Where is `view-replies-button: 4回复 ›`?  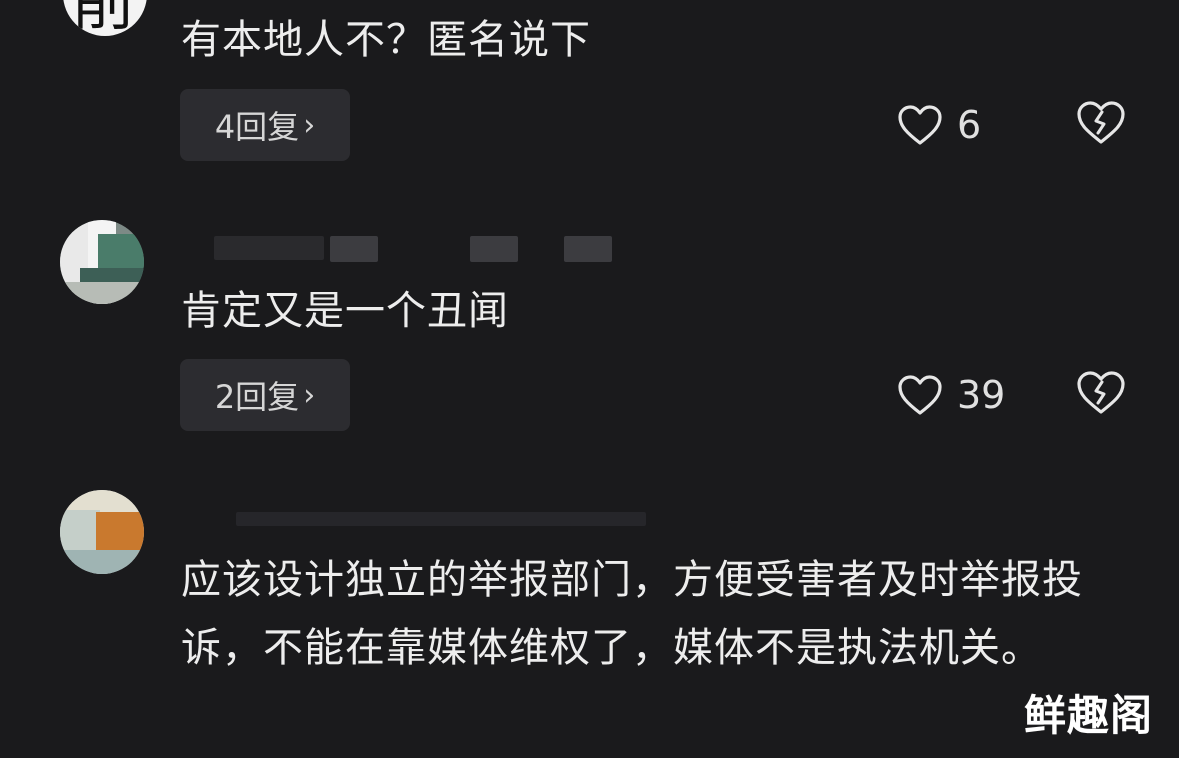 view-replies-button: 4回复 › is located at coordinates (265, 125).